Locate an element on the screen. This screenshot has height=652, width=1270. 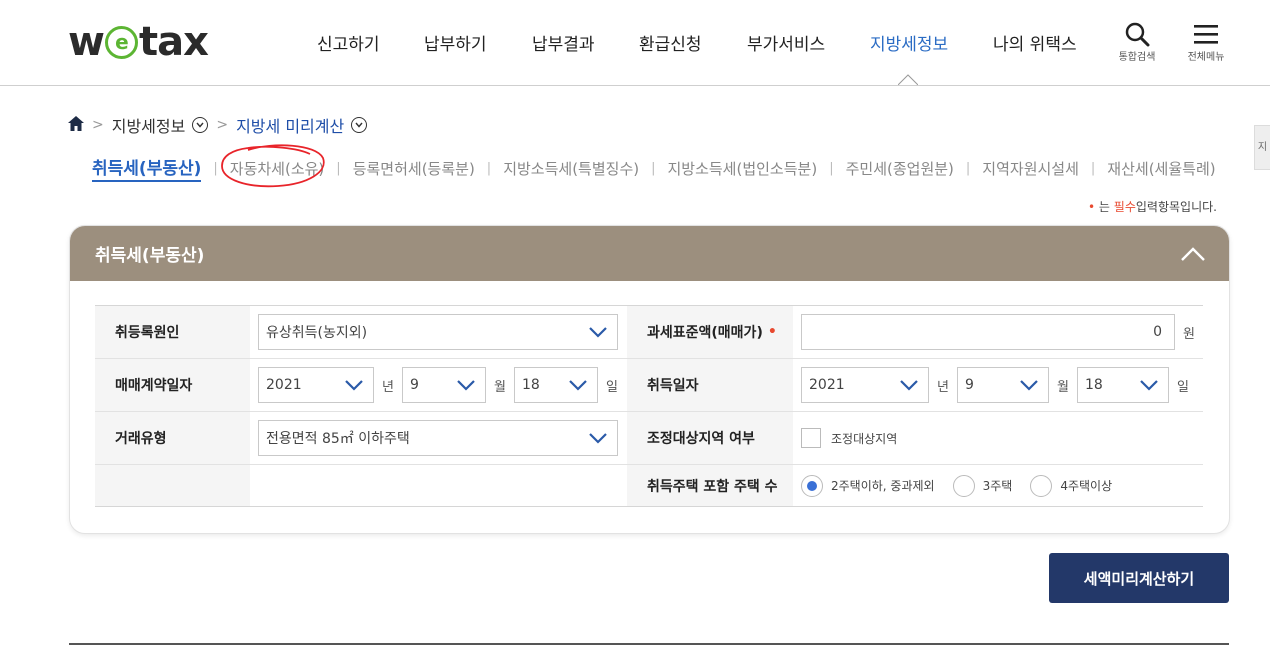
tab-local-income-tax-withholding: 지방소득세(특별징수) is located at coordinates (571, 168).